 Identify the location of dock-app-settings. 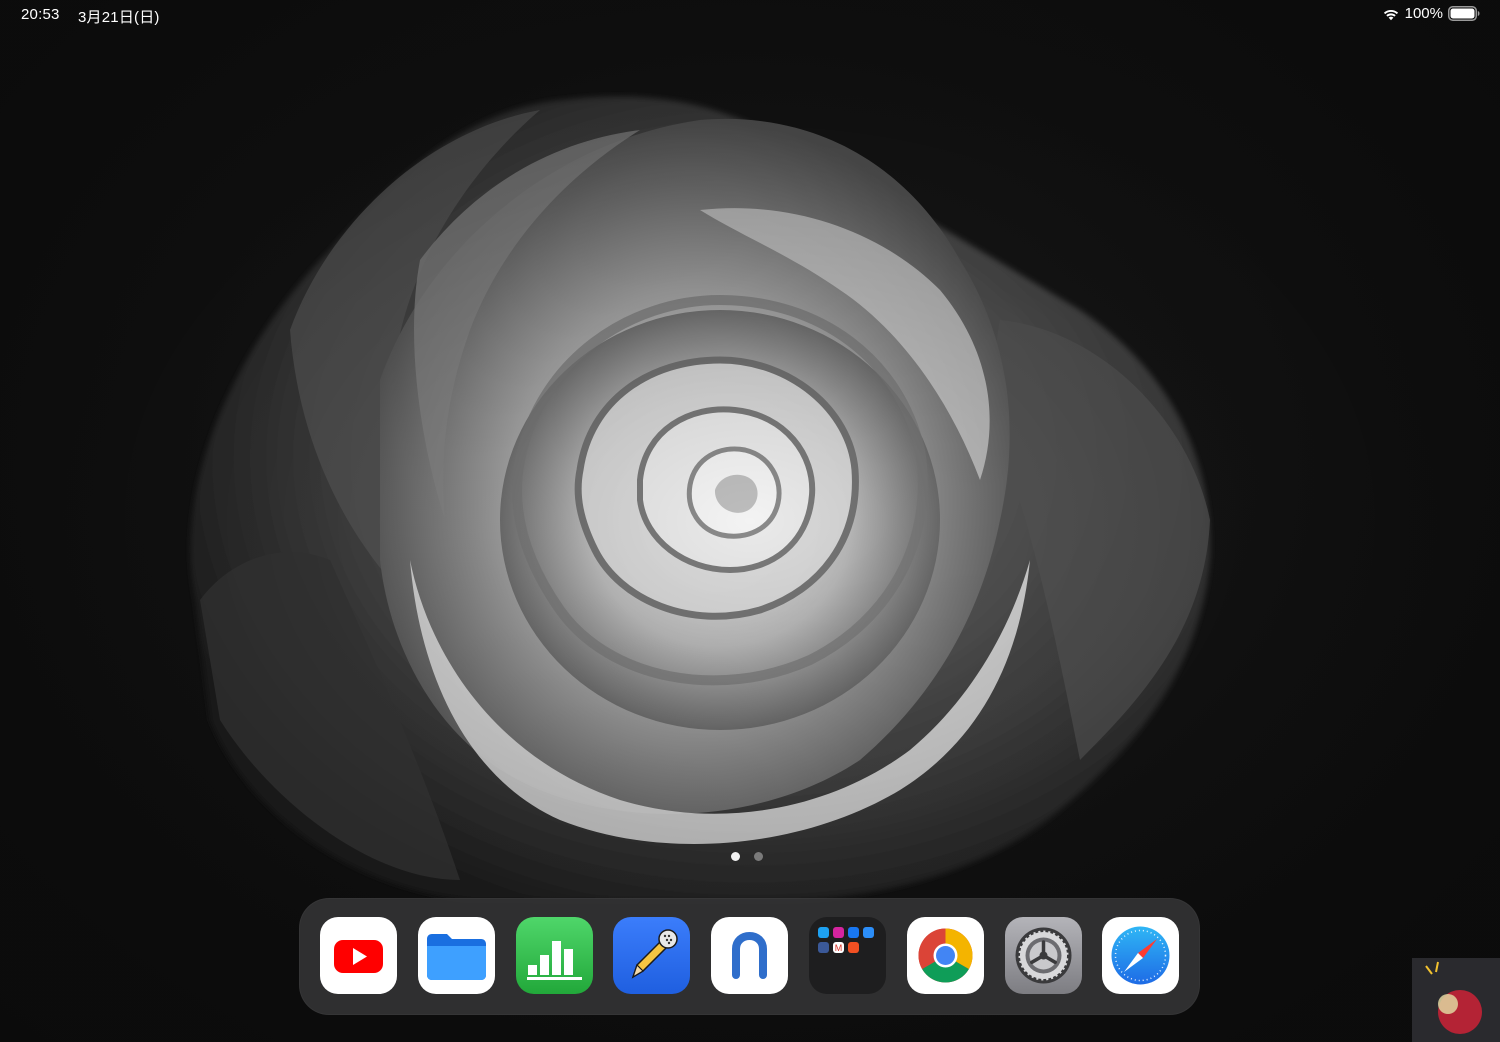
(1043, 955).